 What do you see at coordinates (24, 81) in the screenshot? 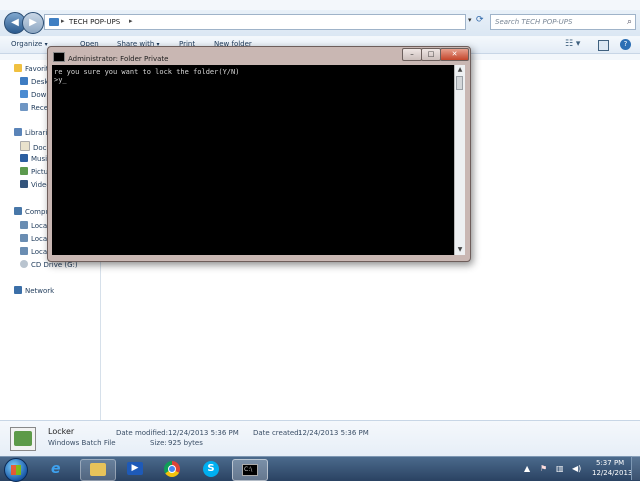
I see `desktop-icon` at bounding box center [24, 81].